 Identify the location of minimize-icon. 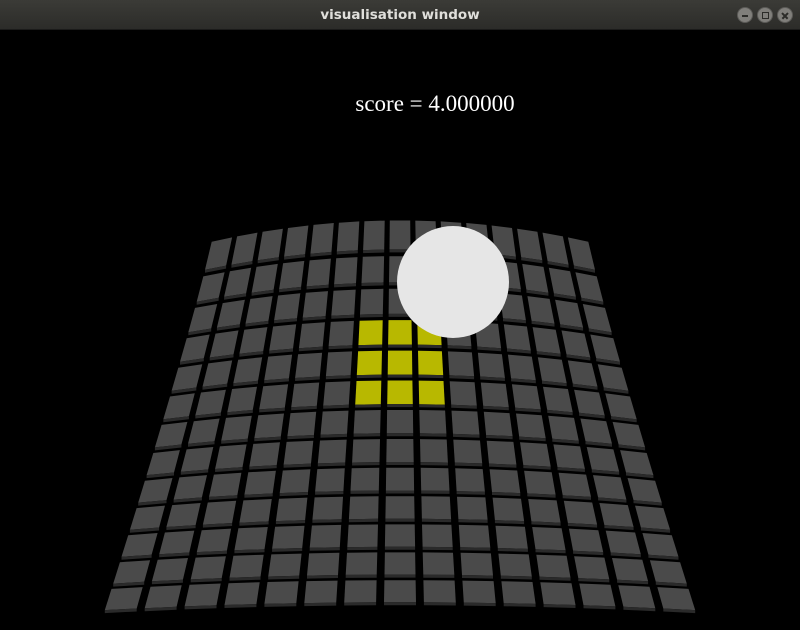
(745, 15).